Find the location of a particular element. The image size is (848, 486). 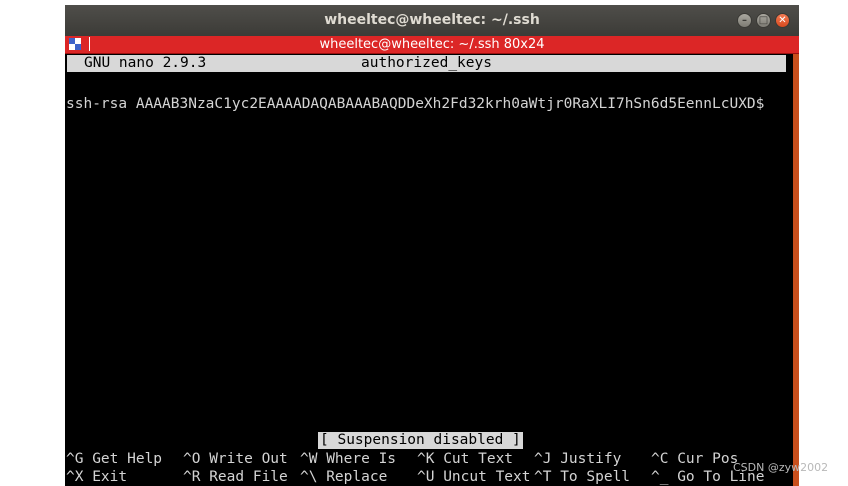

nano-header-bar: GNU nano 2.9.3 authorized_keys is located at coordinates (426, 63).